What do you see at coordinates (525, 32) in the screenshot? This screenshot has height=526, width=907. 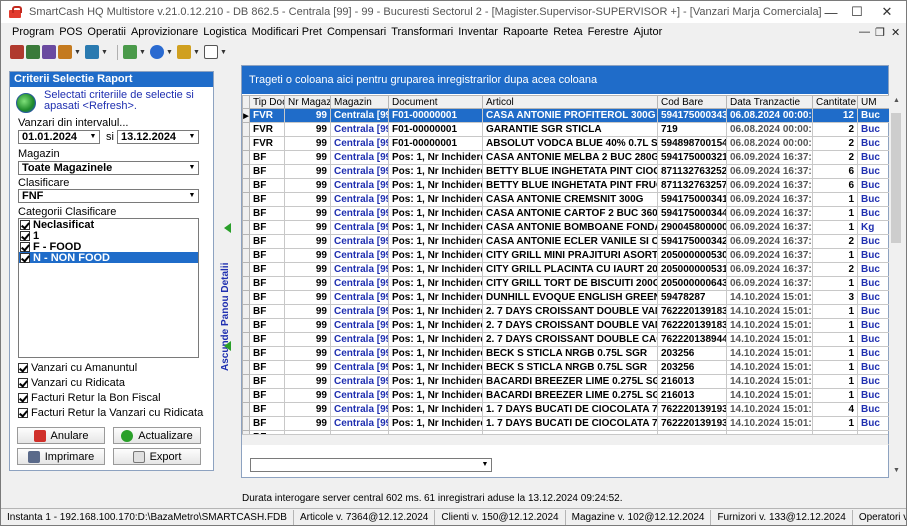 I see `menu-item-rapoarte: Rapoarte` at bounding box center [525, 32].